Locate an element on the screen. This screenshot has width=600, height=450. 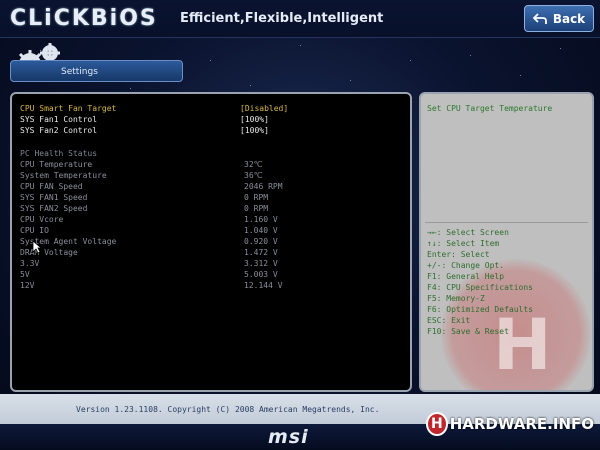
watermark-letter: H is located at coordinates (522, 345).